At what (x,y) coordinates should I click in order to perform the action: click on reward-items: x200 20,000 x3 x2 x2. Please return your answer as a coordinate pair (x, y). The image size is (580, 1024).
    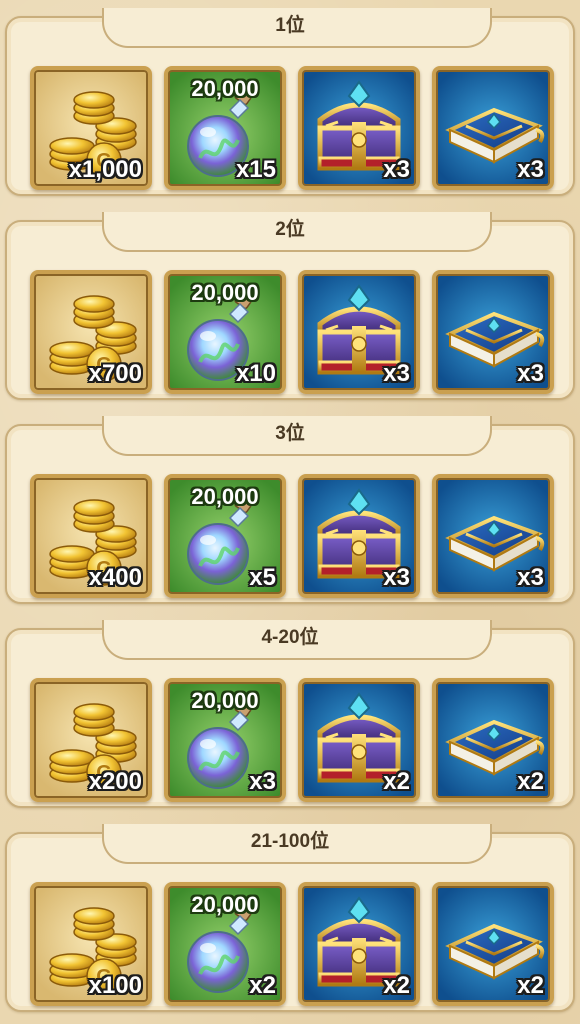
    Looking at the image, I should click on (292, 740).